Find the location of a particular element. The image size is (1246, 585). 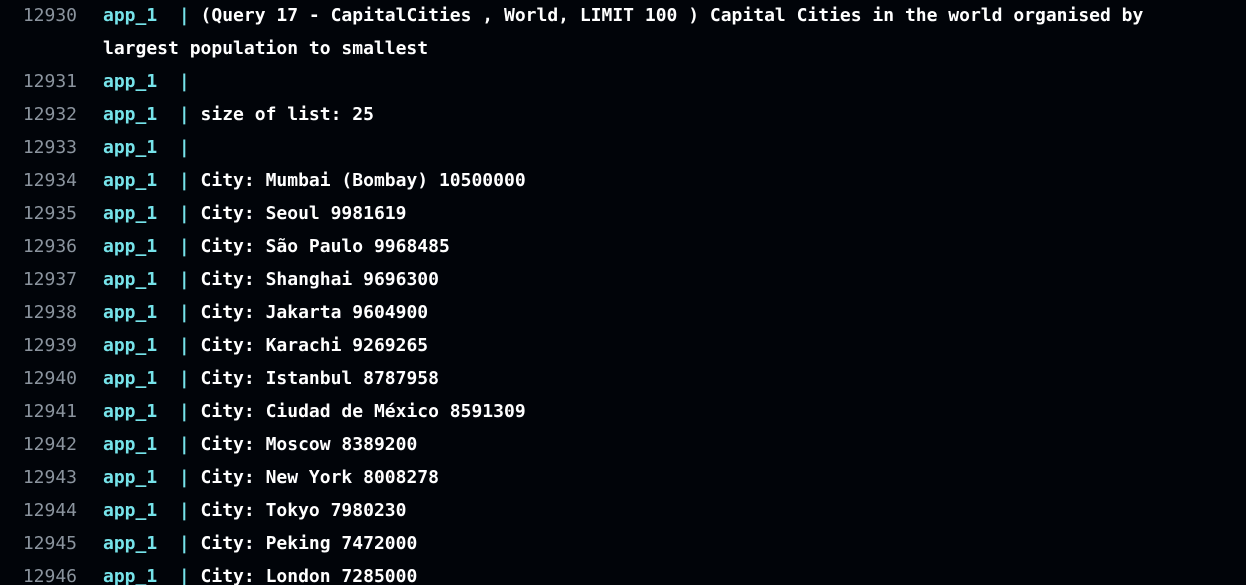

log-content: app_1 | City: Karachi 9269265 is located at coordinates (674, 345).